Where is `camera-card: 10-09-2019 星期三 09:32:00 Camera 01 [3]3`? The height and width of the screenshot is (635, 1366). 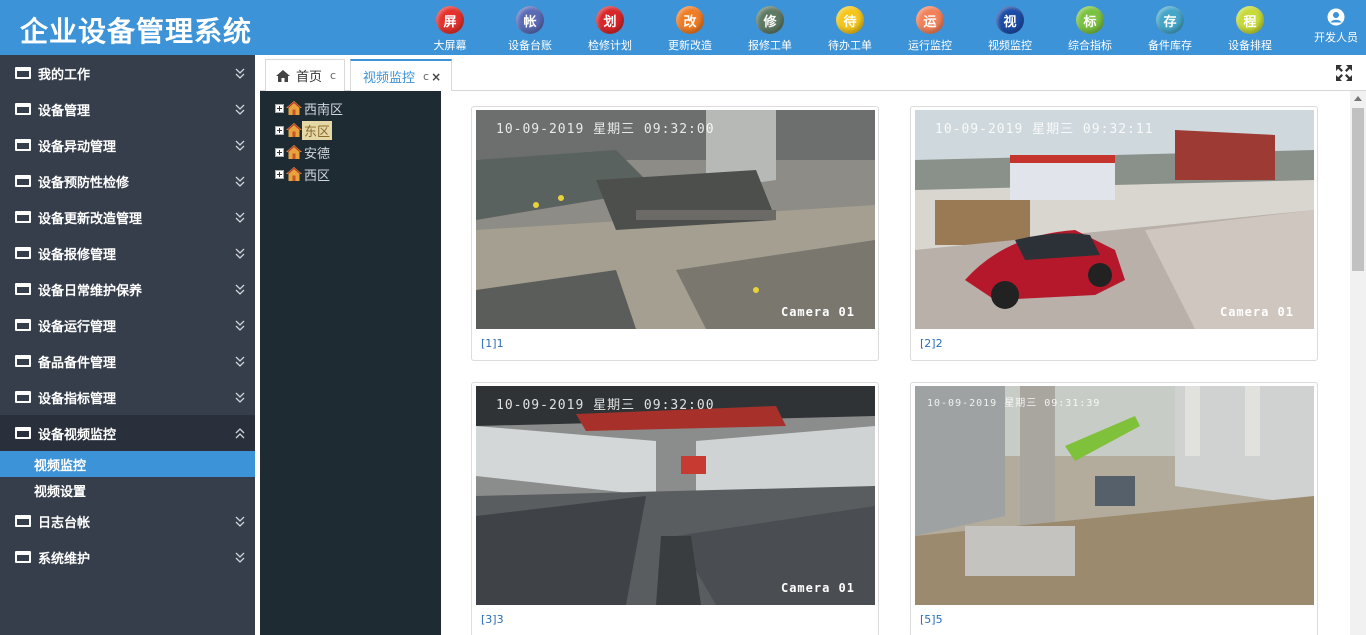
camera-card: 10-09-2019 星期三 09:32:00 Camera 01 [3]3 is located at coordinates (675, 508).